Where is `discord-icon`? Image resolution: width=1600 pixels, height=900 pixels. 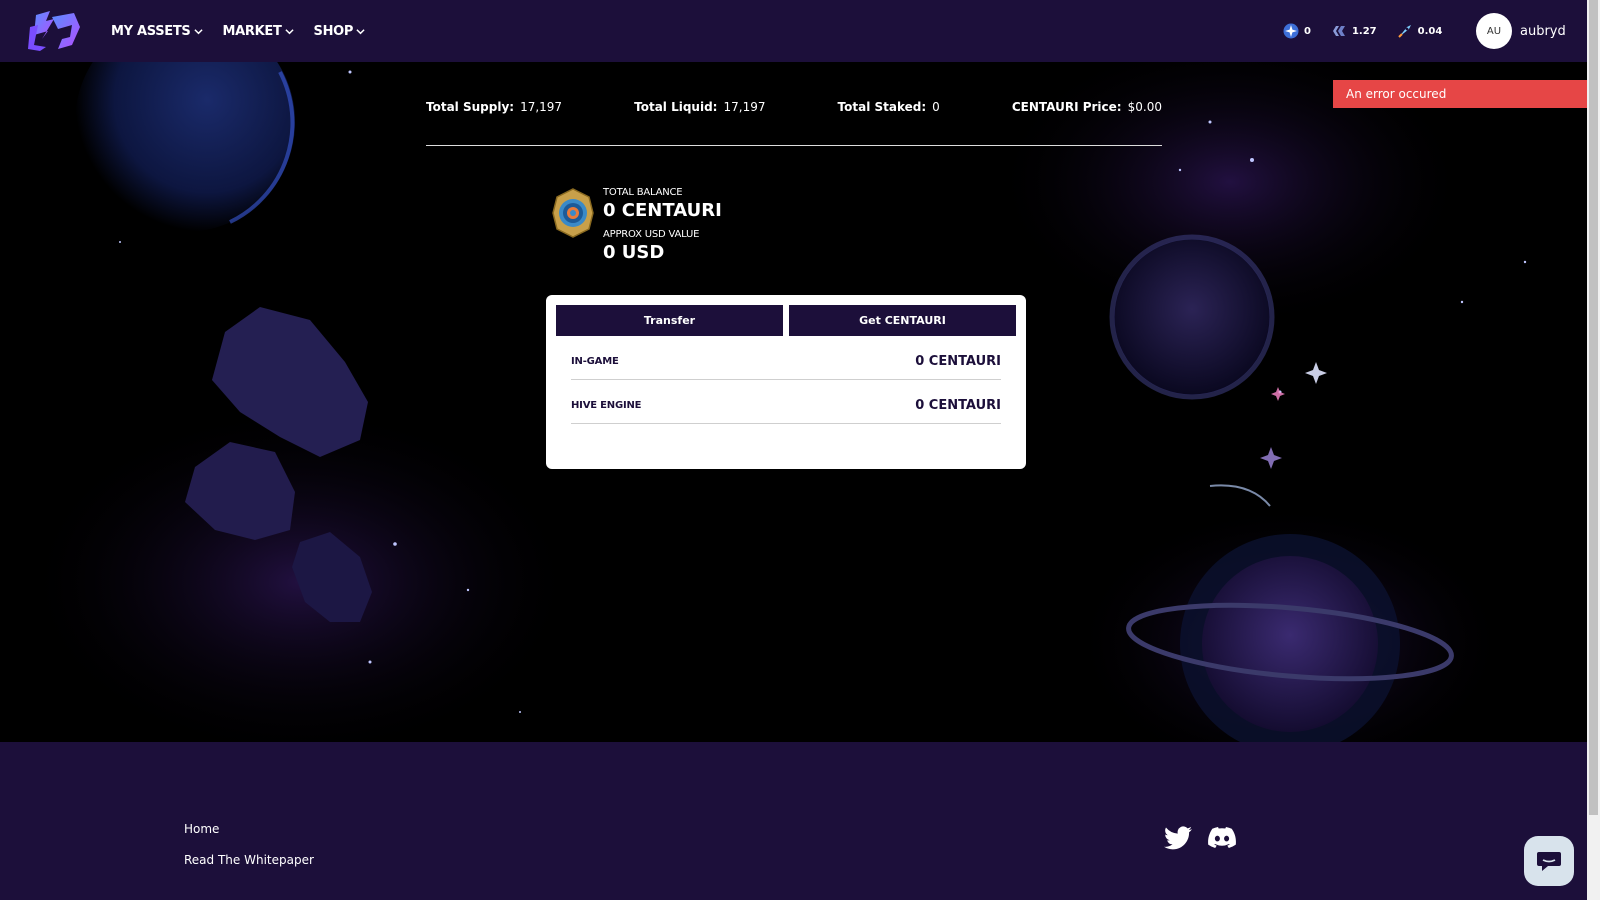 discord-icon is located at coordinates (1222, 838).